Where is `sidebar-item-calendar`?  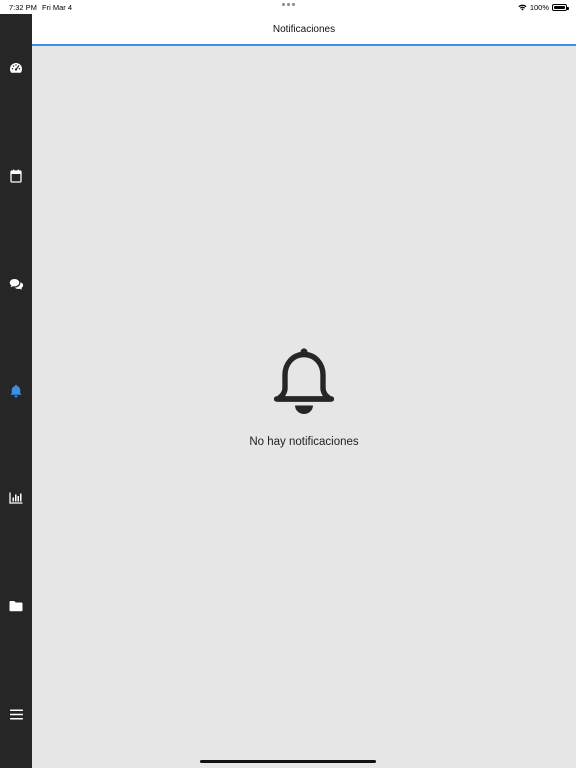
sidebar-item-calendar is located at coordinates (16, 176).